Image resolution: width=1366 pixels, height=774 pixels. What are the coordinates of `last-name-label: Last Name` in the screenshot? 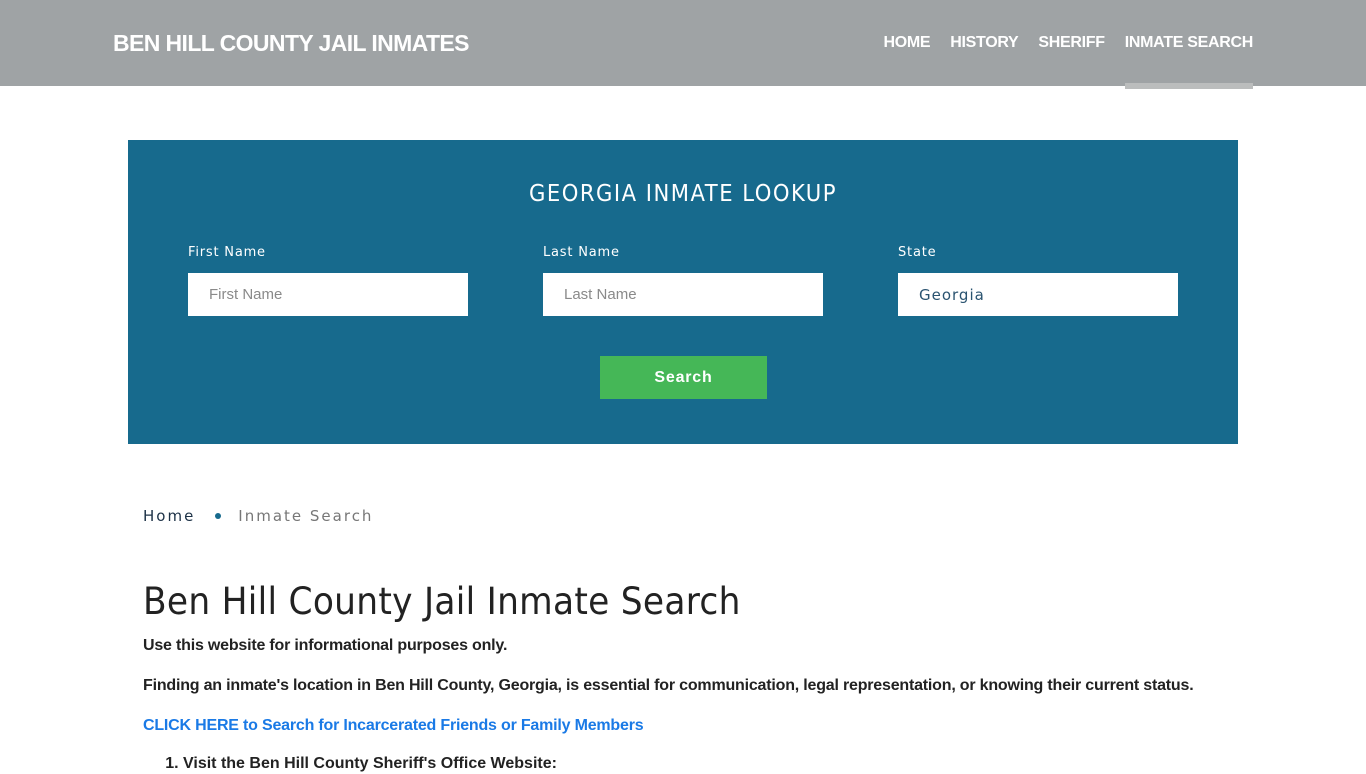 It's located at (581, 252).